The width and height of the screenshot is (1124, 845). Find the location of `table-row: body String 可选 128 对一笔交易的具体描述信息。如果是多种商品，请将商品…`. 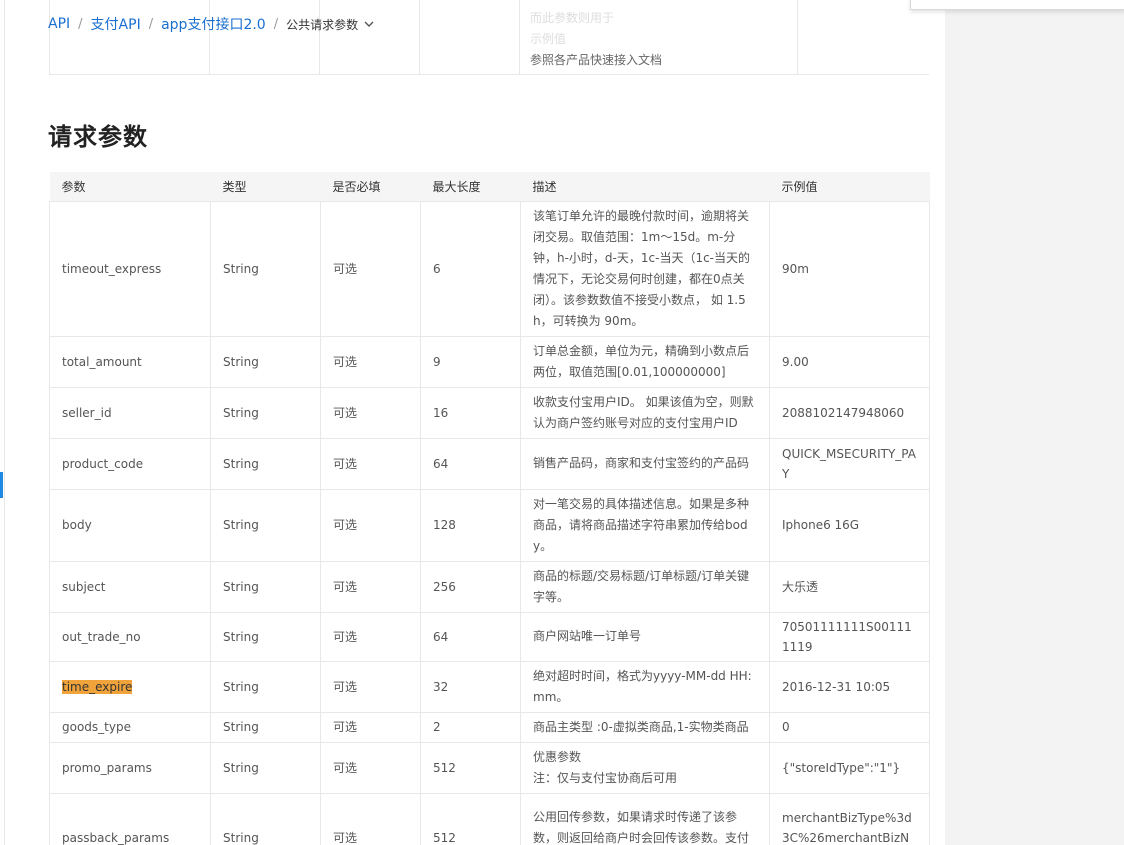

table-row: body String 可选 128 对一笔交易的具体描述信息。如果是多种商品，请将商品… is located at coordinates (489, 525).